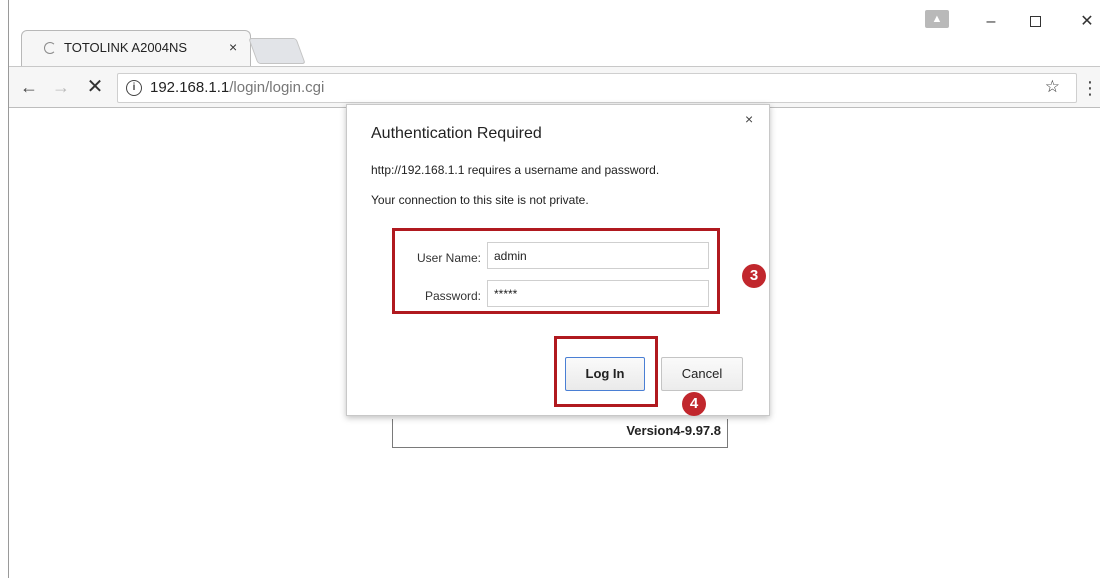 Image resolution: width=1100 pixels, height=578 pixels. Describe the element at coordinates (61, 87) in the screenshot. I see `forward-arrow-icon: →` at that location.